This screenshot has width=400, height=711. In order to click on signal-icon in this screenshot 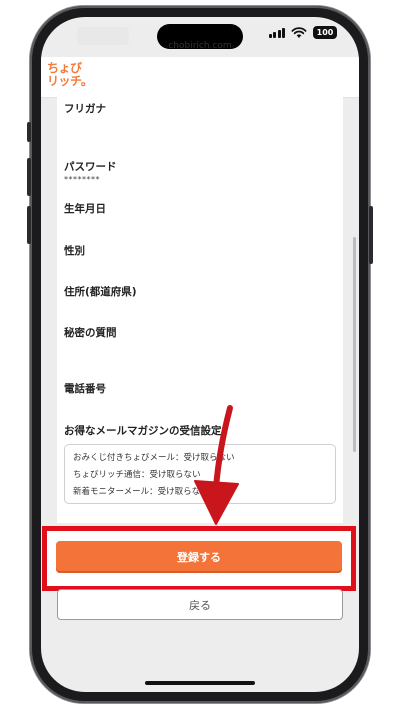, I will do `click(276, 32)`.